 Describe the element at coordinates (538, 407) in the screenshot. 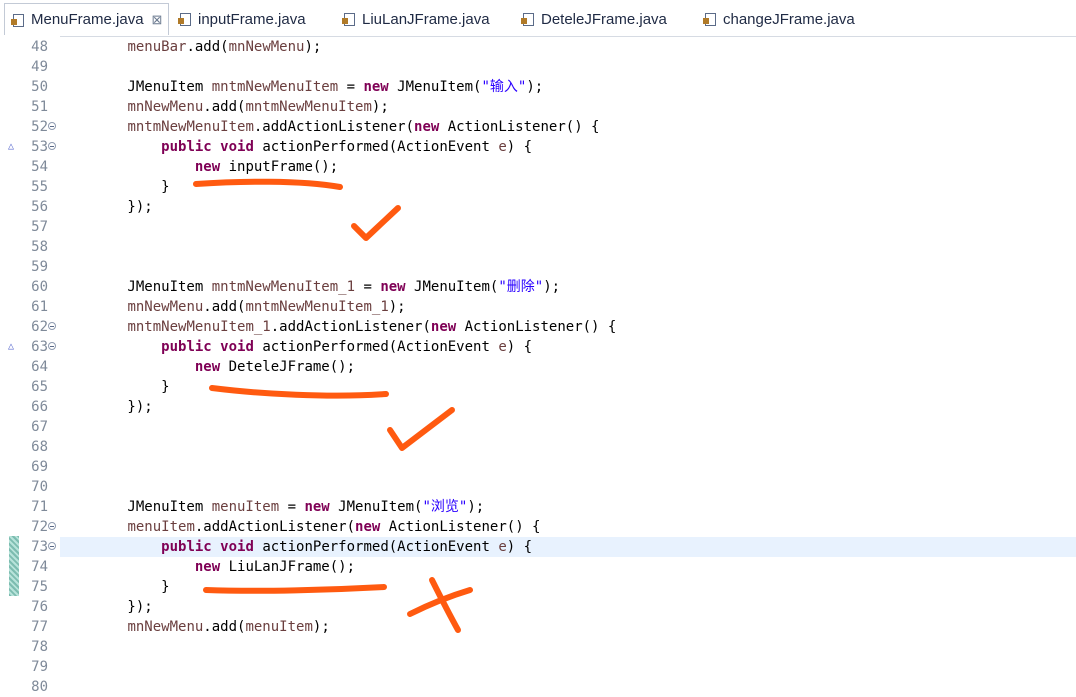

I see `code-line: 66 });` at that location.